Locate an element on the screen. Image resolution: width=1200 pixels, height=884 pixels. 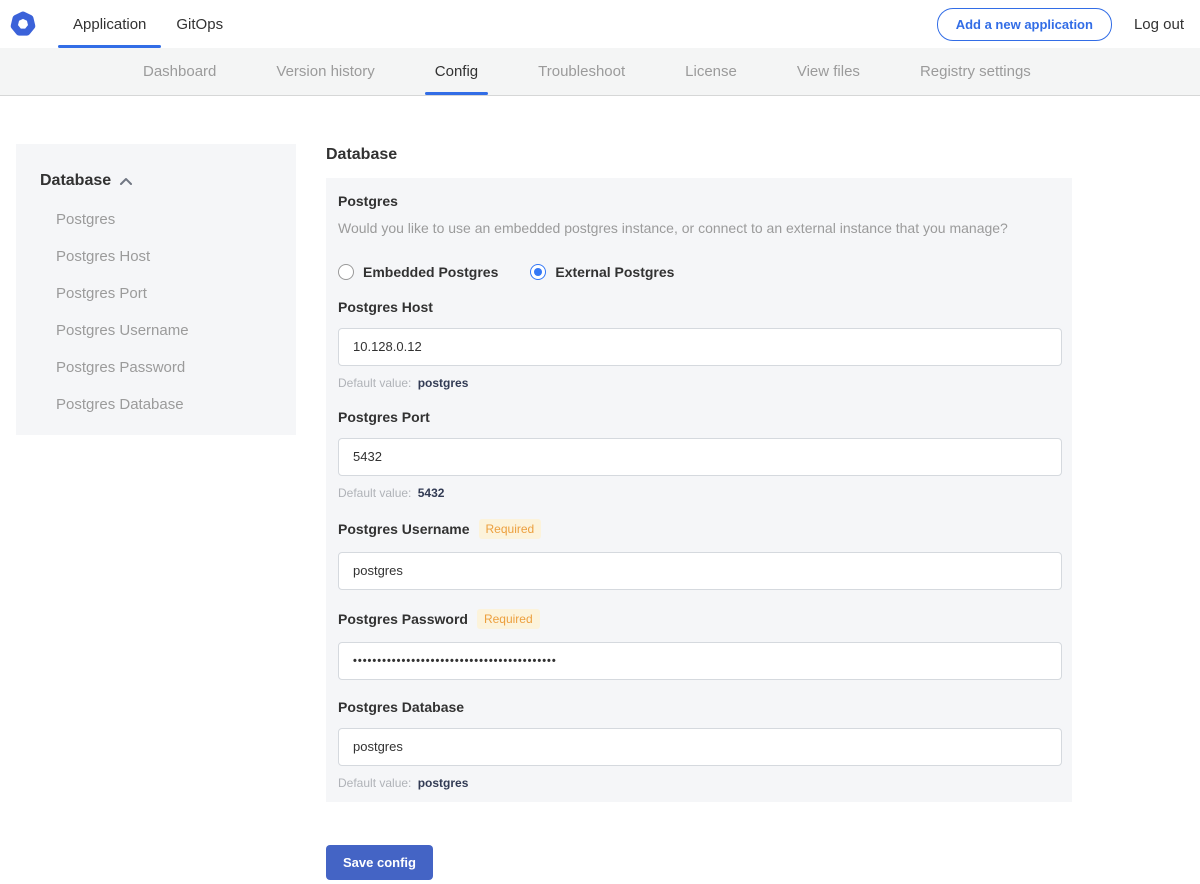
field-input-postgres-username is located at coordinates (700, 570).